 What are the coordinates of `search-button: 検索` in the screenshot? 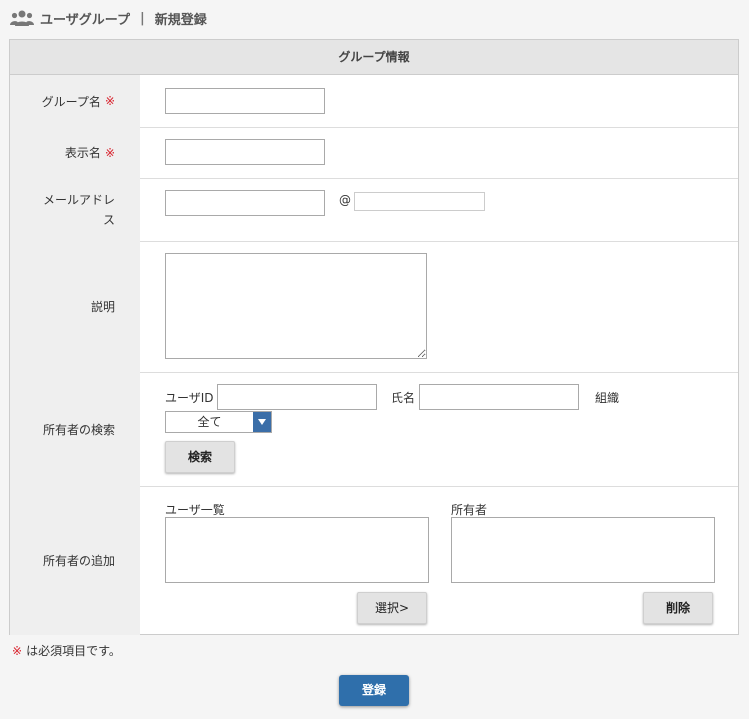 It's located at (200, 457).